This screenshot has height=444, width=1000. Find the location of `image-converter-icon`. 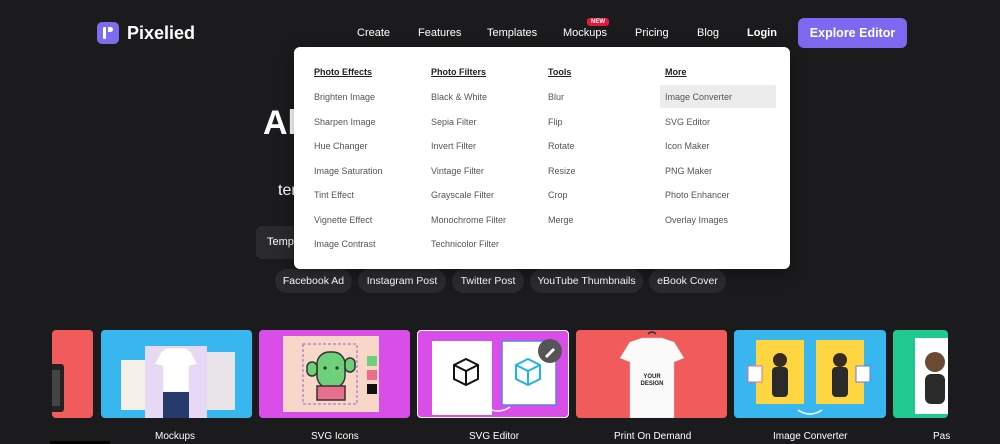

image-converter-icon is located at coordinates (809, 377).